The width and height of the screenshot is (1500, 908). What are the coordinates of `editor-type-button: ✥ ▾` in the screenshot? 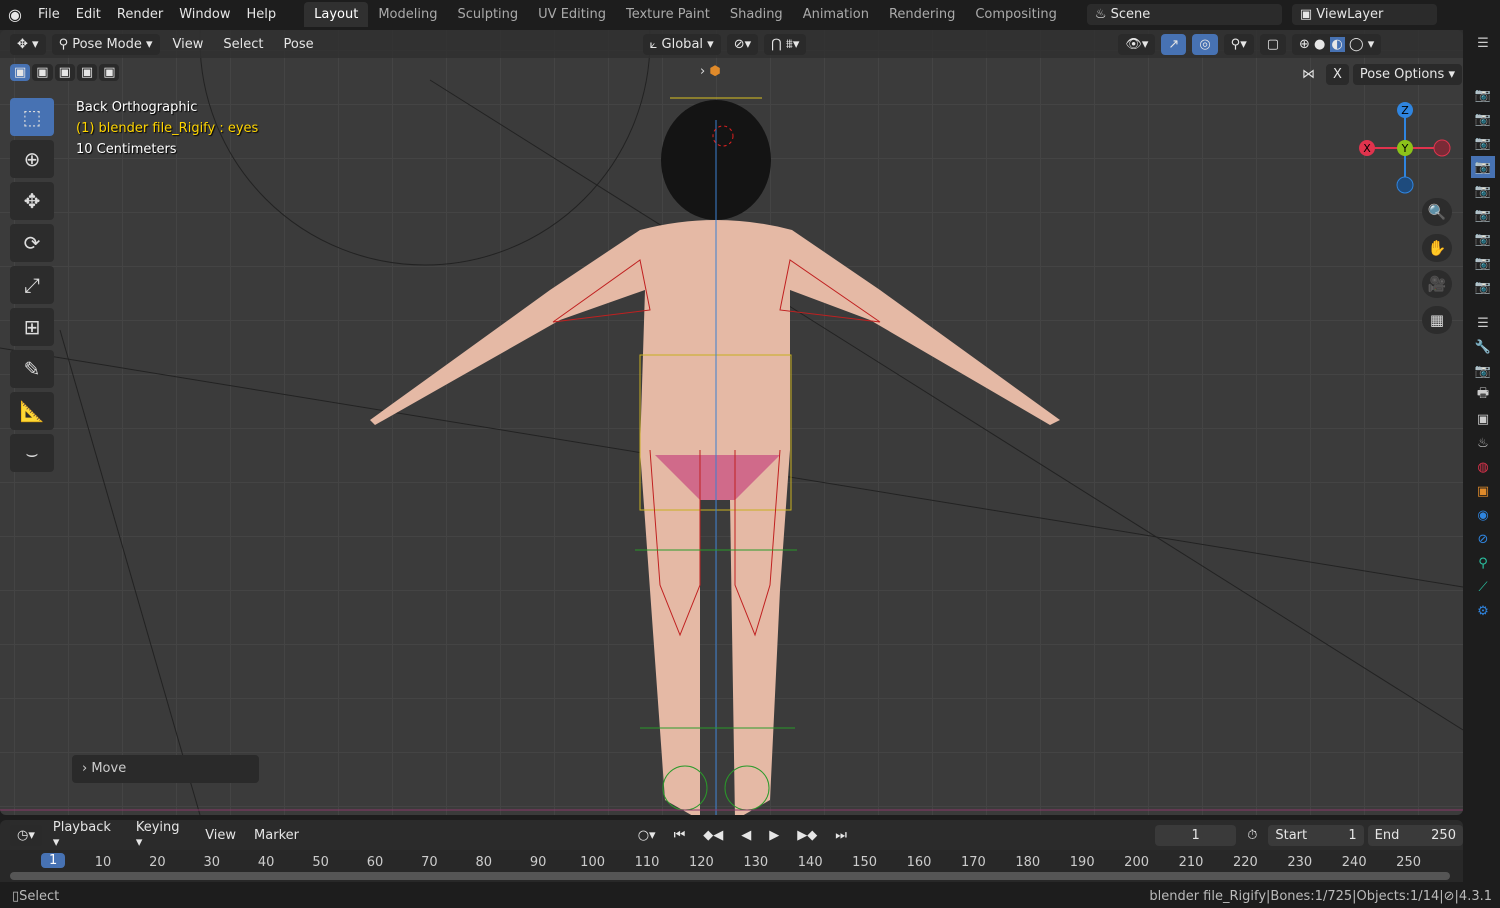 It's located at (28, 44).